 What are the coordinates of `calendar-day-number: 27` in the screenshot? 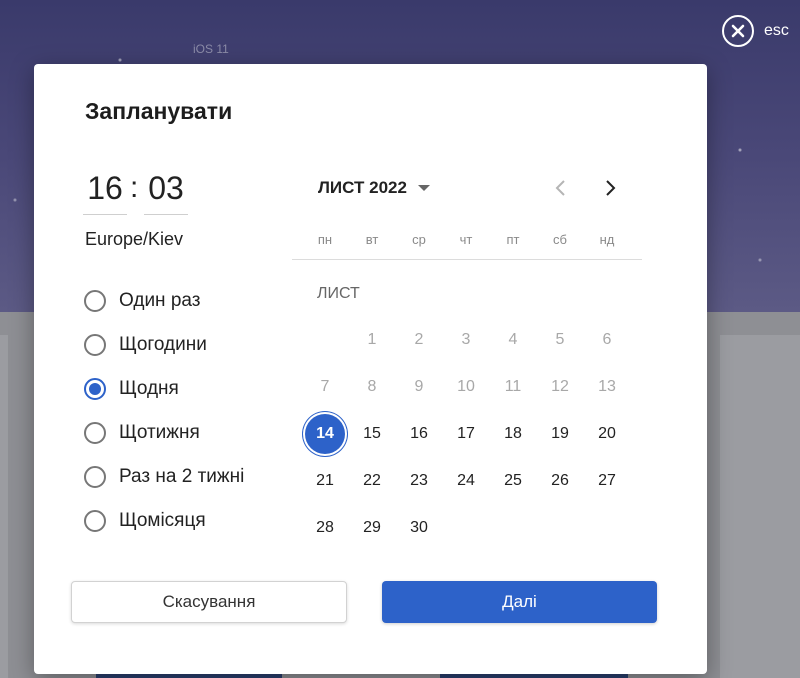 It's located at (607, 480).